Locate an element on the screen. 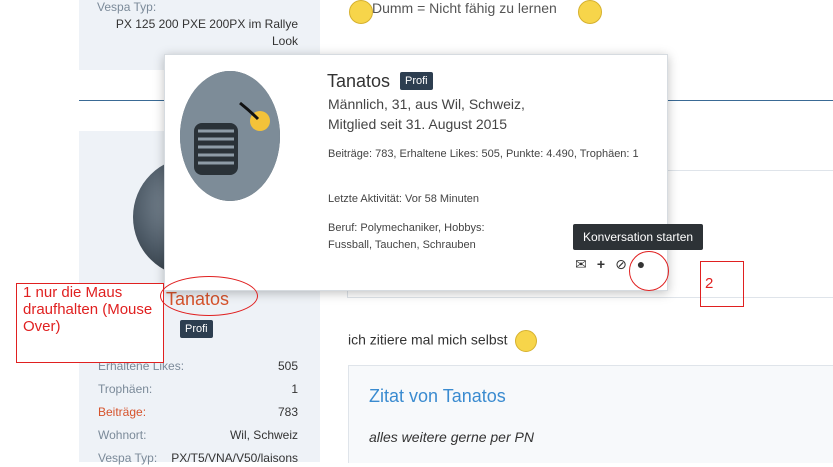  stat-label: Trophäen: is located at coordinates (125, 389).